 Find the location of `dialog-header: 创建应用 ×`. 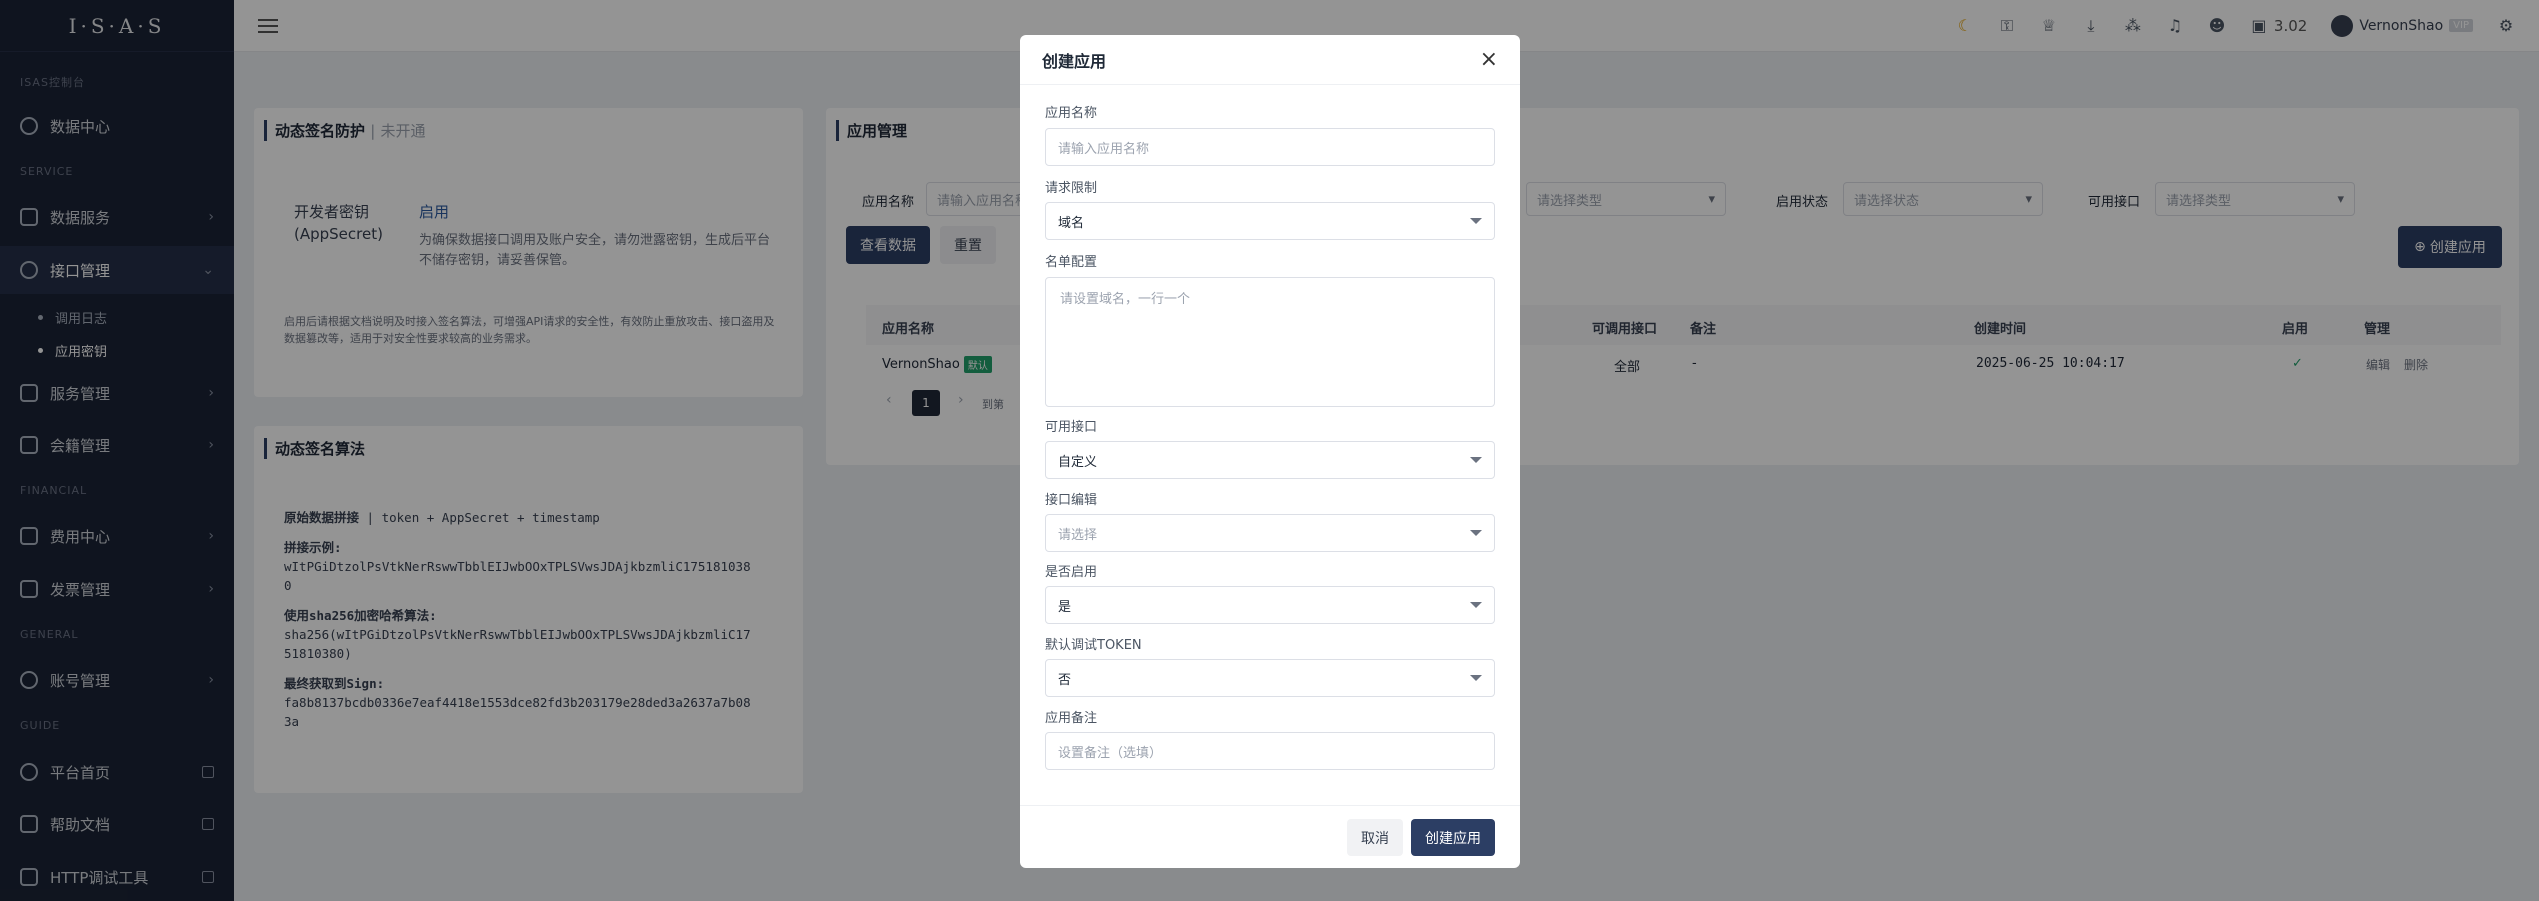

dialog-header: 创建应用 × is located at coordinates (1270, 60).